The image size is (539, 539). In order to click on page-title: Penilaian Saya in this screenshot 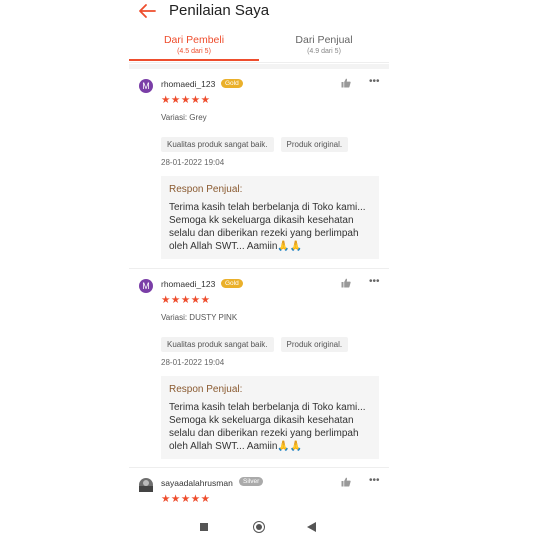, I will do `click(219, 10)`.